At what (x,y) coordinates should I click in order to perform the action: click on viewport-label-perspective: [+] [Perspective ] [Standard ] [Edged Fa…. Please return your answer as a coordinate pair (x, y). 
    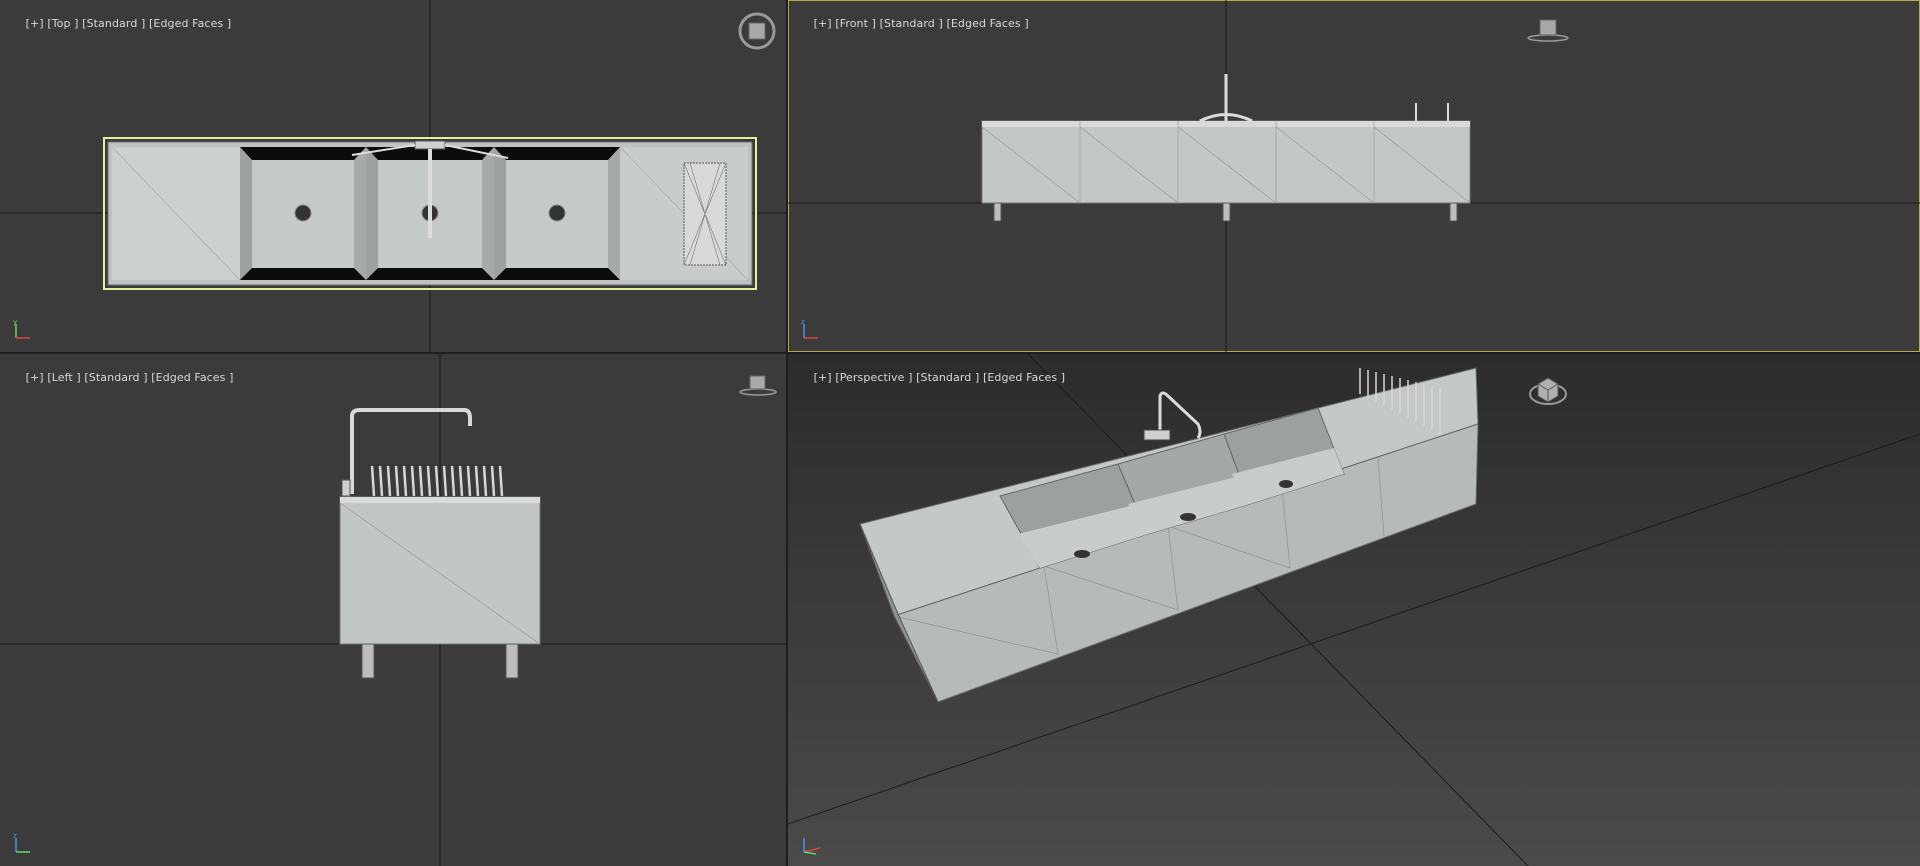
    Looking at the image, I should click on (929, 377).